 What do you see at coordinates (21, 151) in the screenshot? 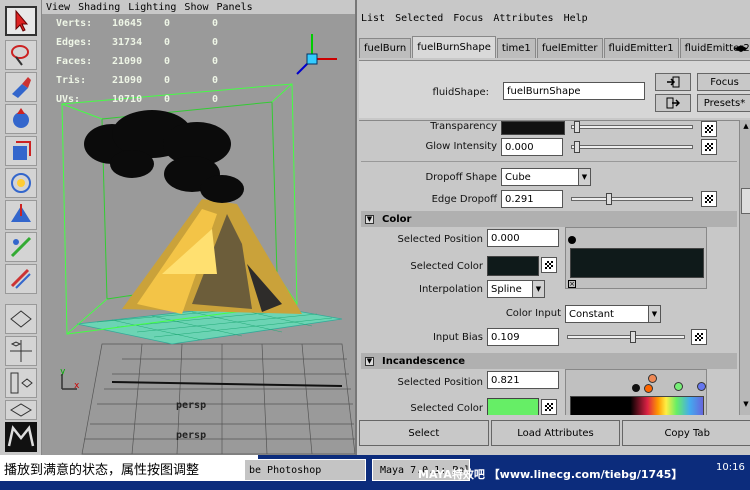
I see `rotate-tool-button` at bounding box center [21, 151].